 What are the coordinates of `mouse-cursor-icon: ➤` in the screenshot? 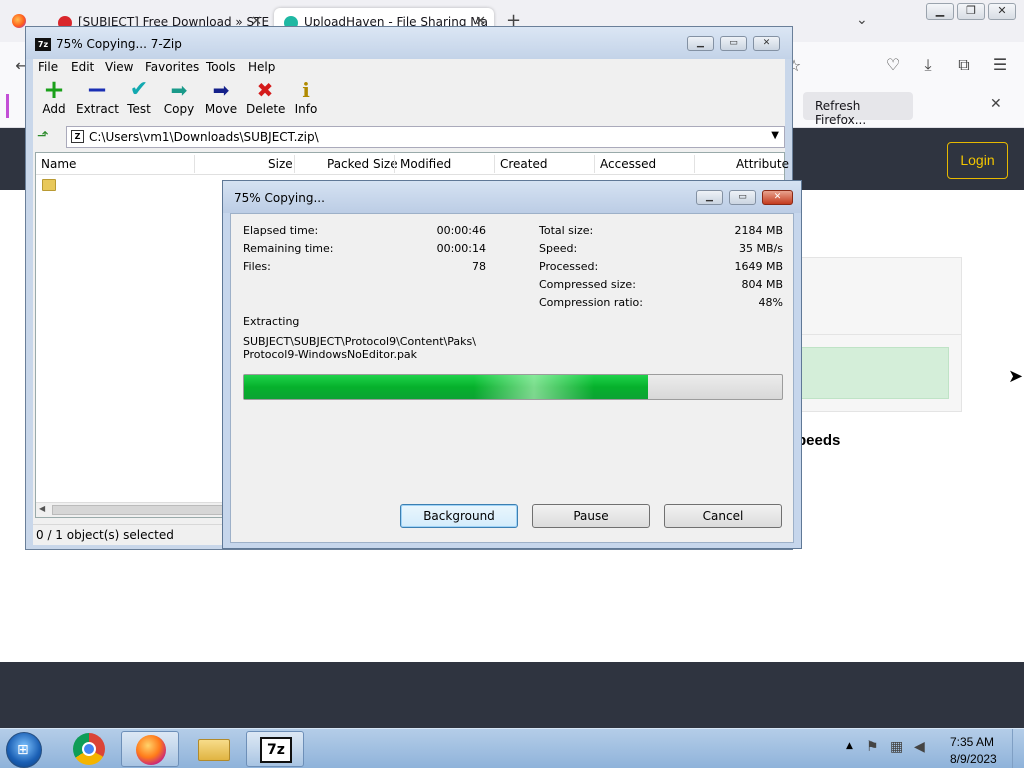 It's located at (1016, 376).